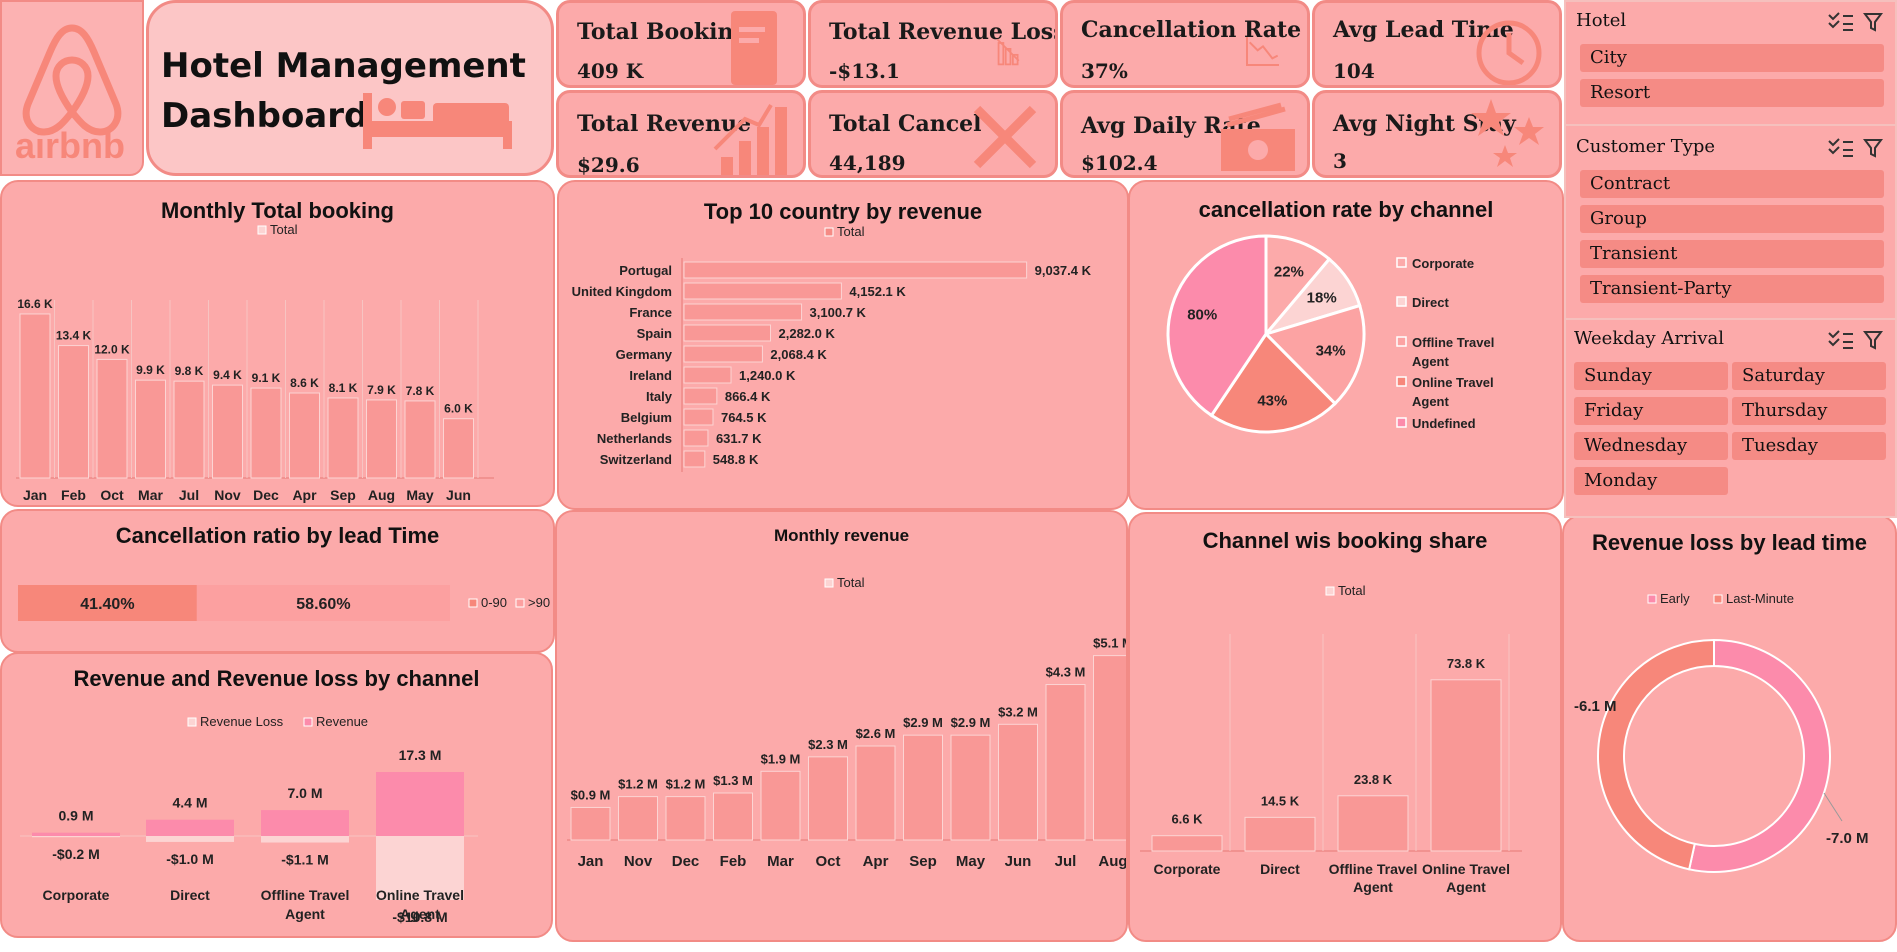 Image resolution: width=1897 pixels, height=952 pixels. What do you see at coordinates (739, 438) in the screenshot?
I see `data-label: 631.7 K` at bounding box center [739, 438].